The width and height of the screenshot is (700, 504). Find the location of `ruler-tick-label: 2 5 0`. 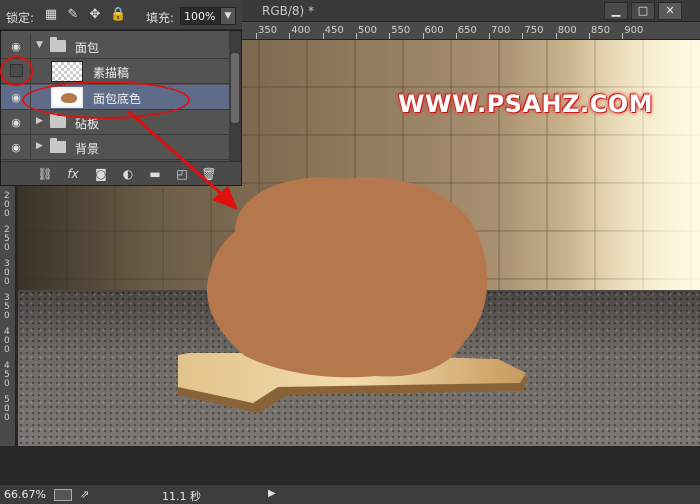

ruler-tick-label: 2 5 0 is located at coordinates (7, 239).